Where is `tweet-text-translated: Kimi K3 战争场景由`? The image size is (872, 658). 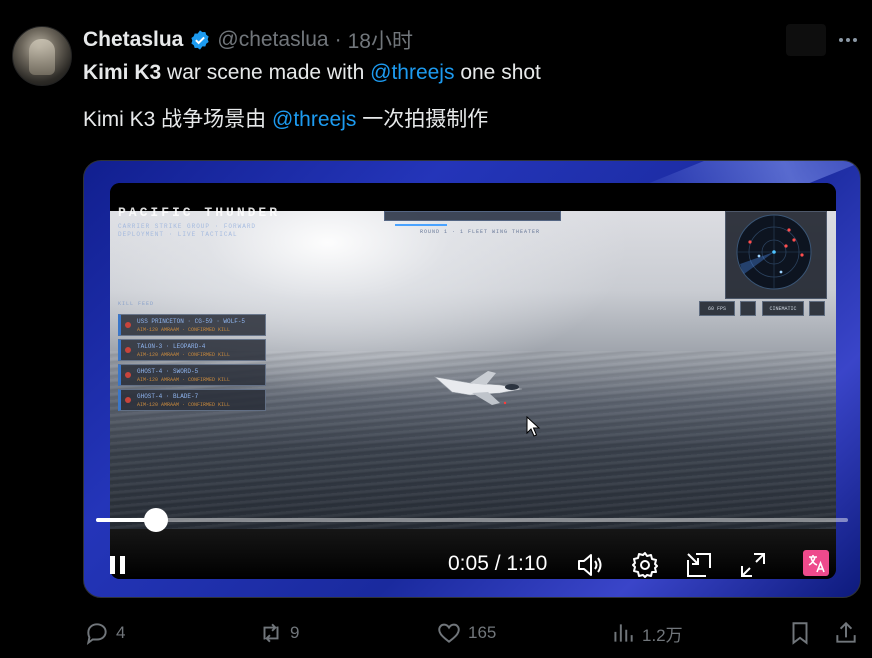
tweet-text-translated: Kimi K3 战争场景由 is located at coordinates (178, 119).